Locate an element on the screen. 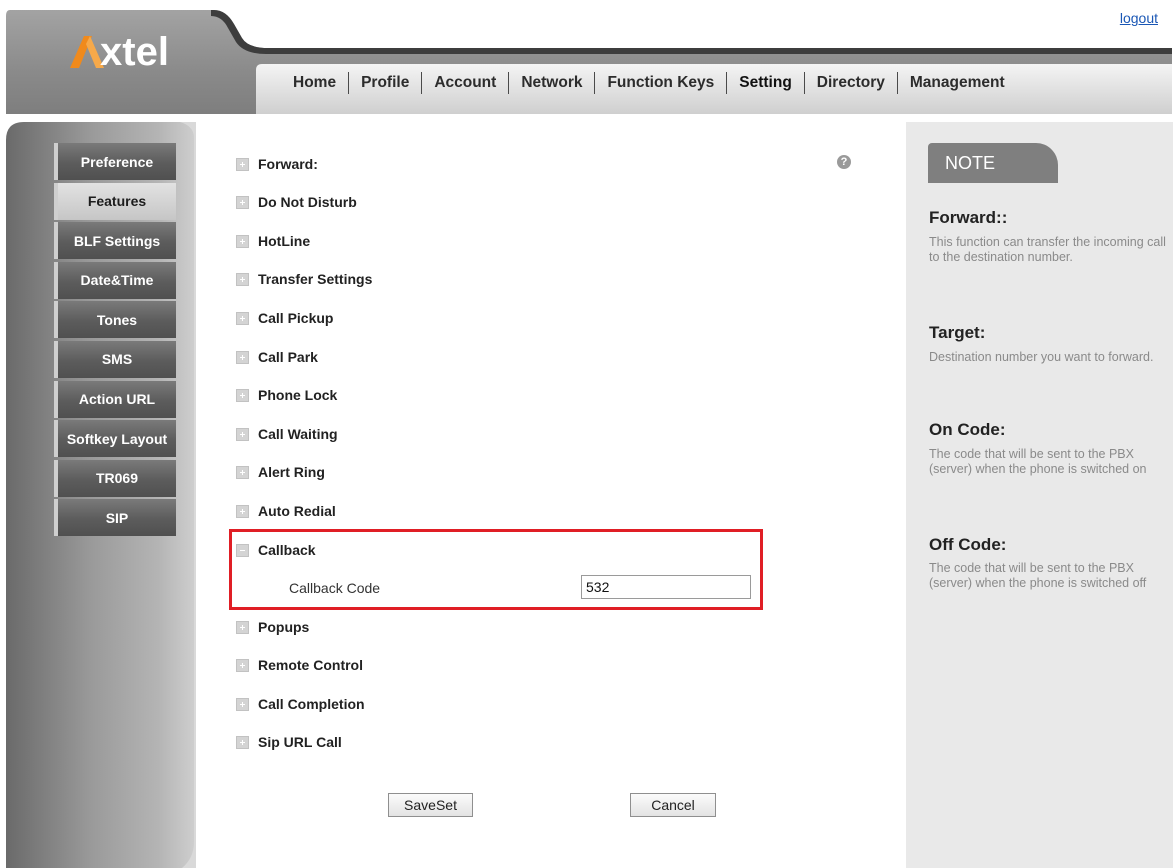 This screenshot has height=868, width=1173. nav-profile: Profile is located at coordinates (385, 83).